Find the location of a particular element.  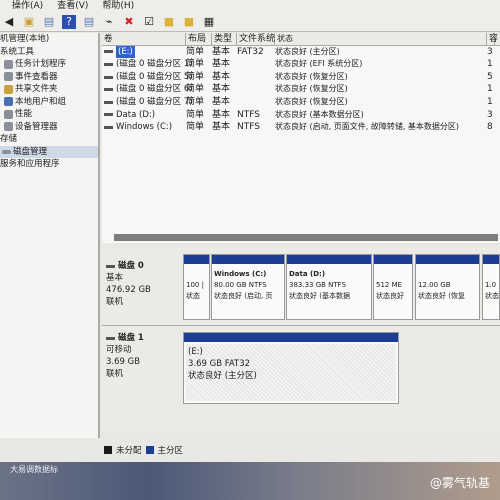

volume-row: (磁盘 0 磁盘分区 1) 简单 基本 状态良好 (EFI 系统分区) 1 is located at coordinates (301, 64).